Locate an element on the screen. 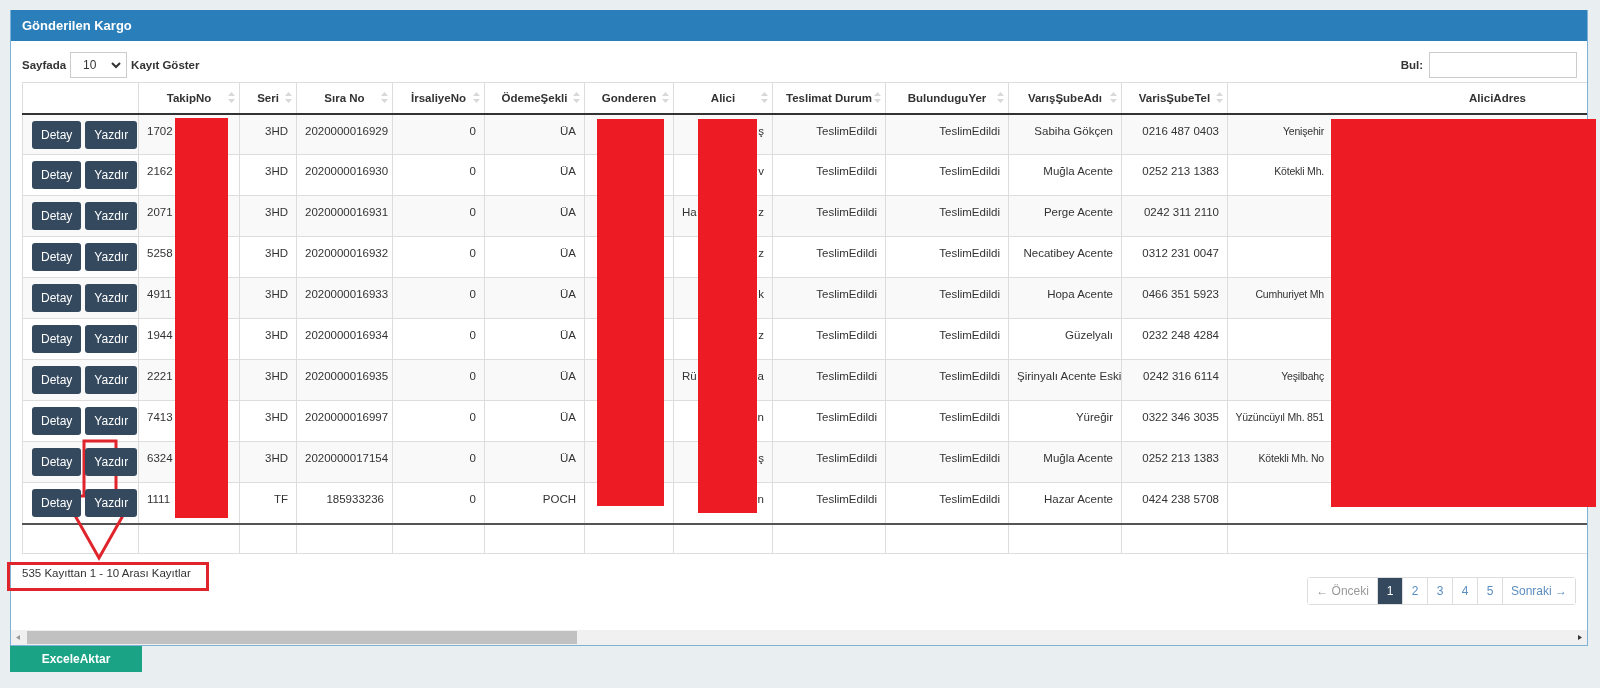 This screenshot has width=1600, height=688. table-cell: 0232 248 4284 is located at coordinates (1180, 335).